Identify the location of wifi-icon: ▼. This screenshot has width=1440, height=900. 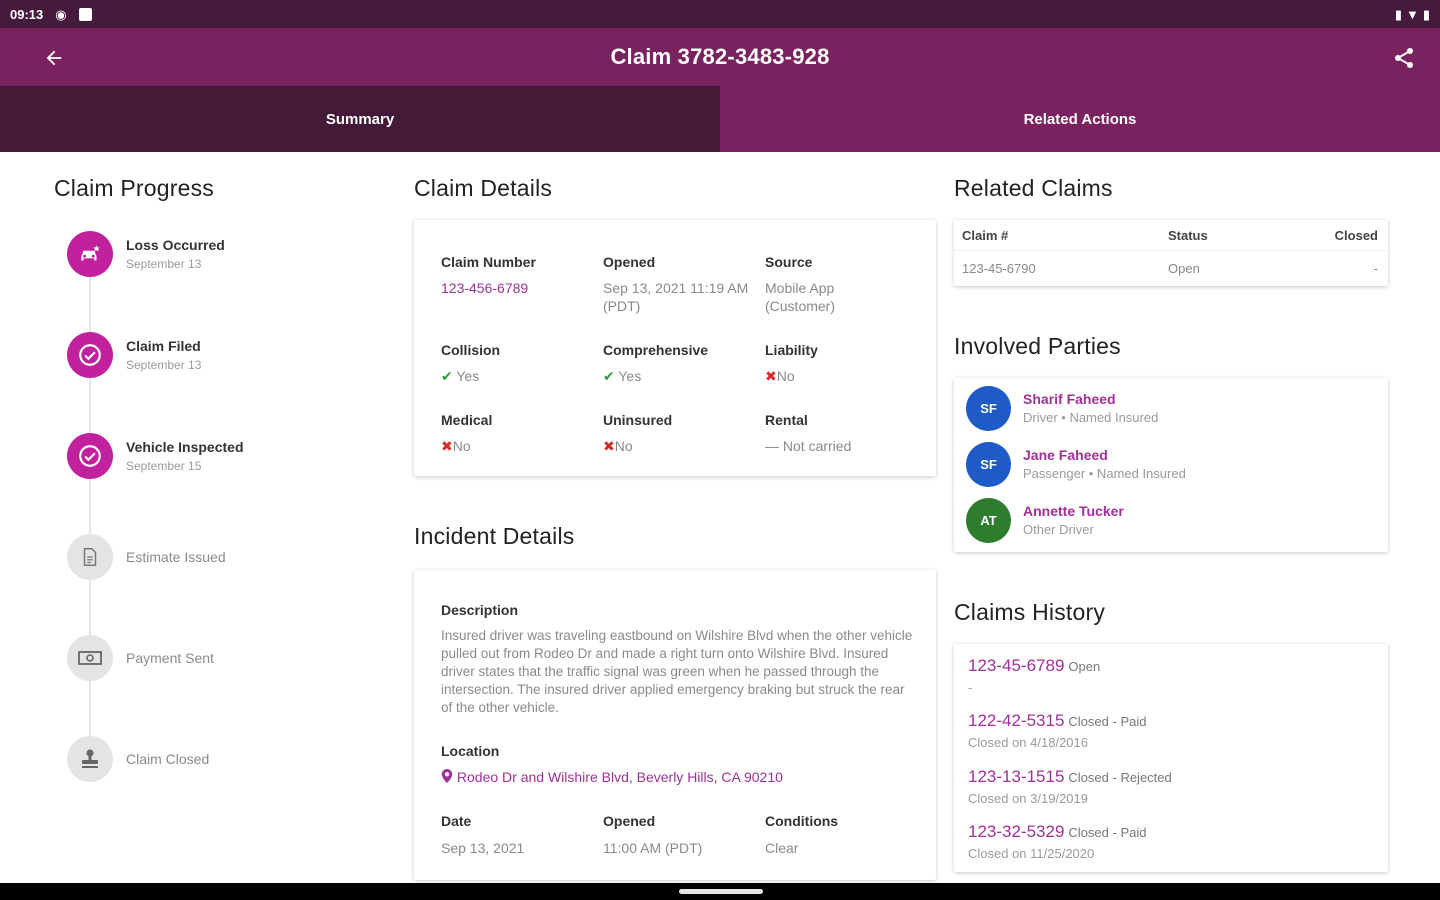
(1412, 14).